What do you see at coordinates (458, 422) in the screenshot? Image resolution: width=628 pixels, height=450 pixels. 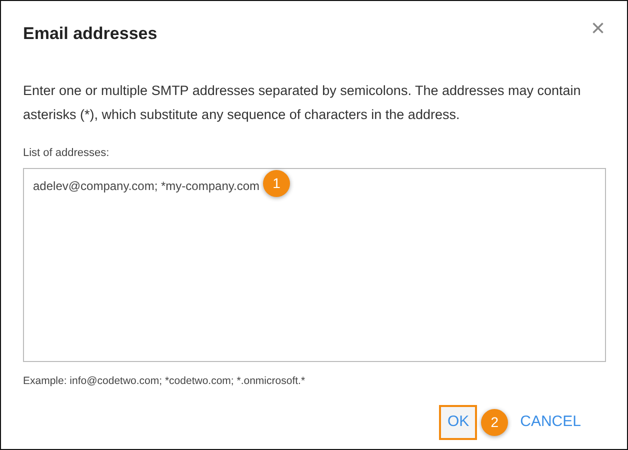 I see `ok-button: OK` at bounding box center [458, 422].